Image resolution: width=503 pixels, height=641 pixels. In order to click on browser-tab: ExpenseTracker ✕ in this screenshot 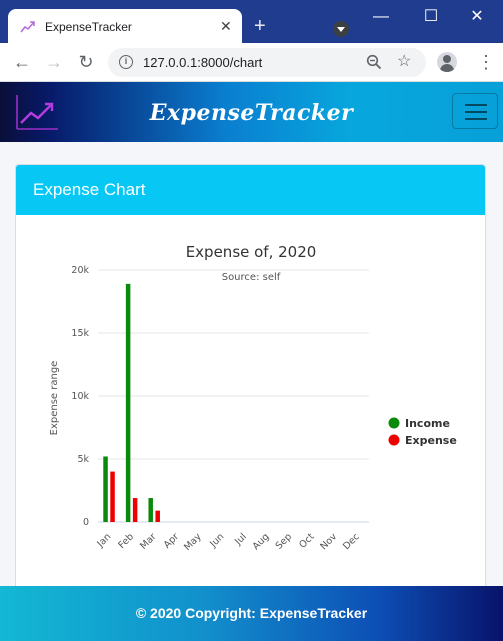, I will do `click(125, 26)`.